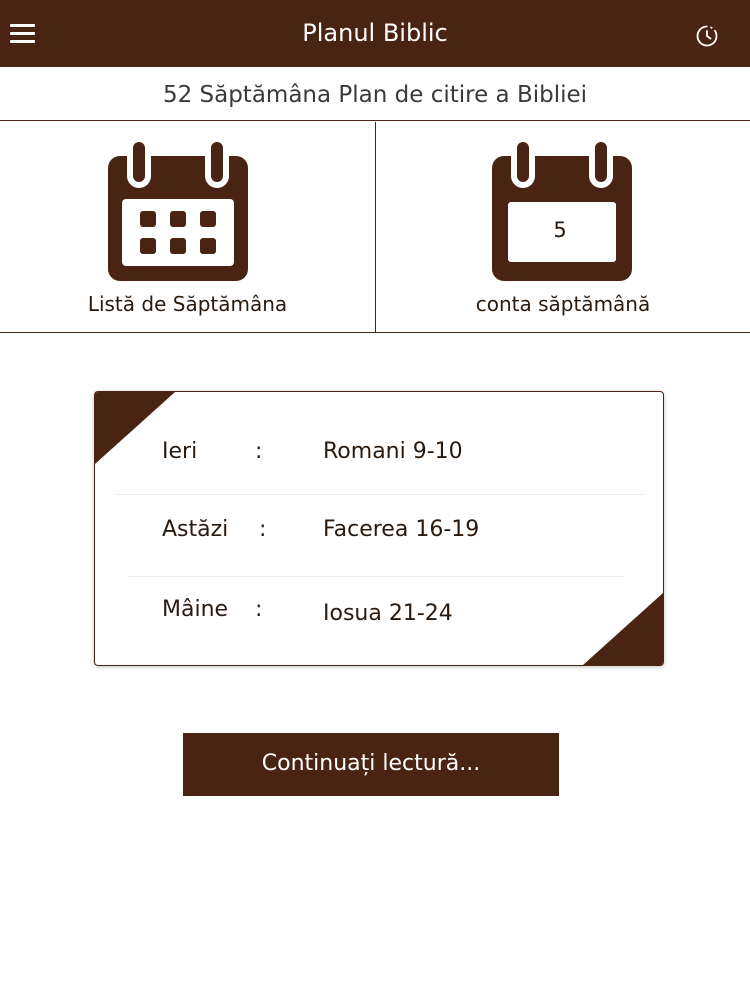 The width and height of the screenshot is (750, 1000). Describe the element at coordinates (401, 529) in the screenshot. I see `reading-passage: Facerea 16-19` at that location.